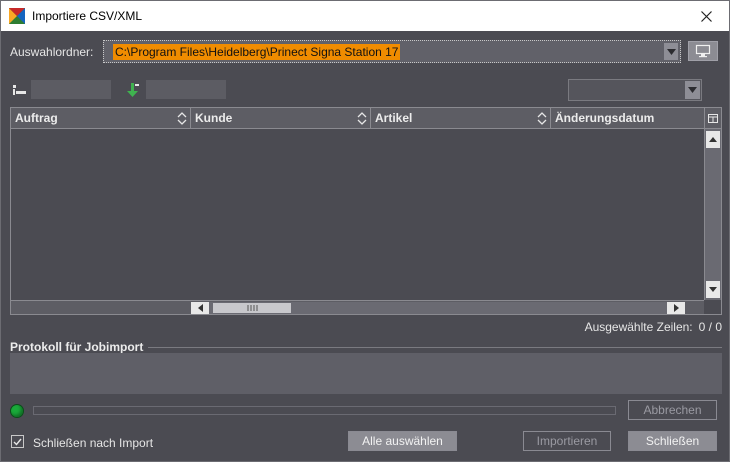 This screenshot has width=730, height=462. I want to click on grip-icon, so click(252, 308).